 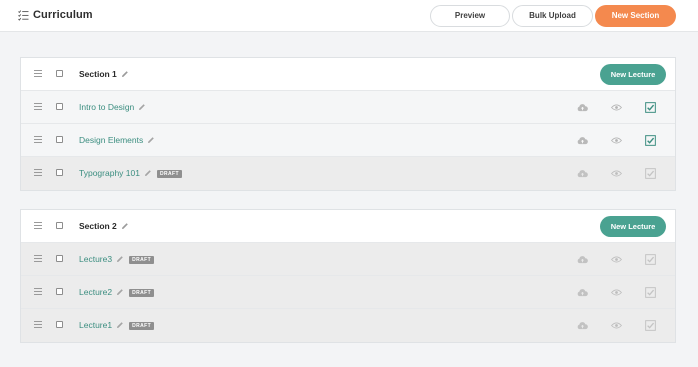 What do you see at coordinates (348, 259) in the screenshot?
I see `lecture-row: Lecture3 DRAFT` at bounding box center [348, 259].